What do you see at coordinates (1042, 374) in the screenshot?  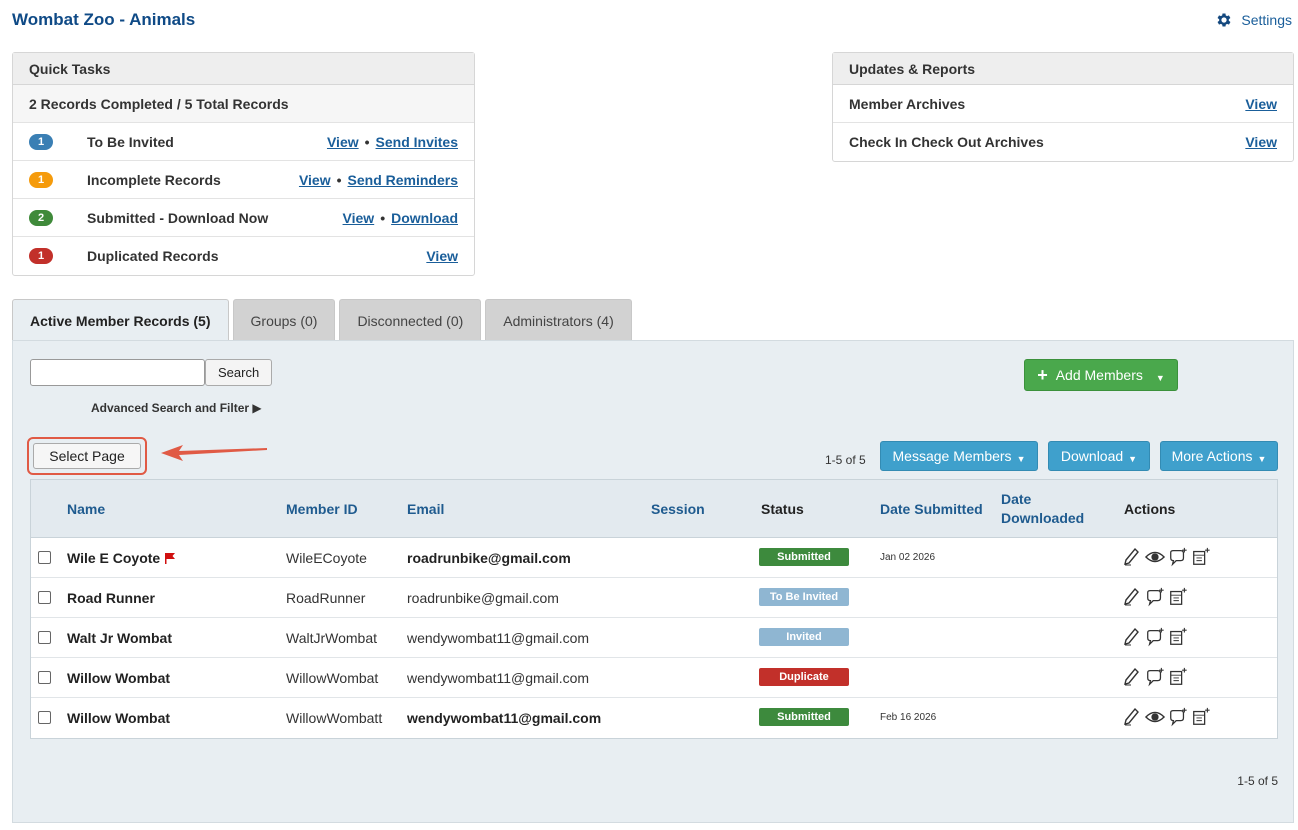 I see `plus-icon: +` at bounding box center [1042, 374].